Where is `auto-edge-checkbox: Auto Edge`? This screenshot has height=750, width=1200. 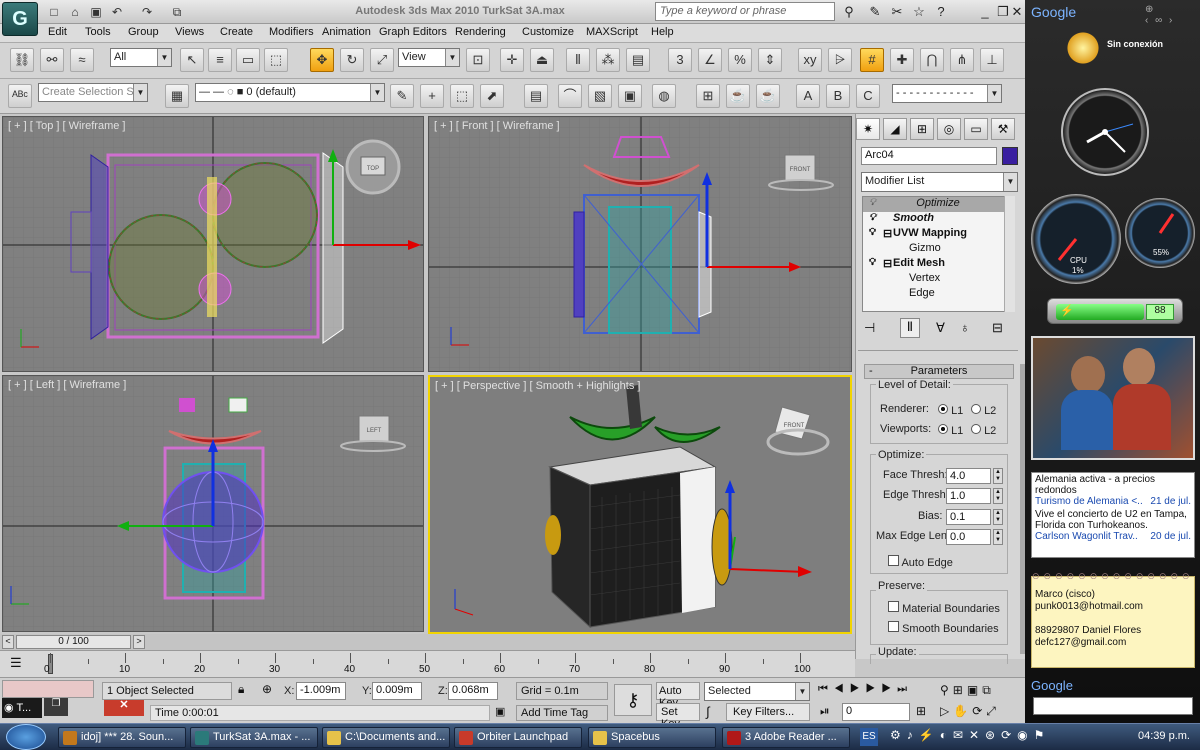
auto-edge-checkbox: Auto Edge is located at coordinates (920, 562).